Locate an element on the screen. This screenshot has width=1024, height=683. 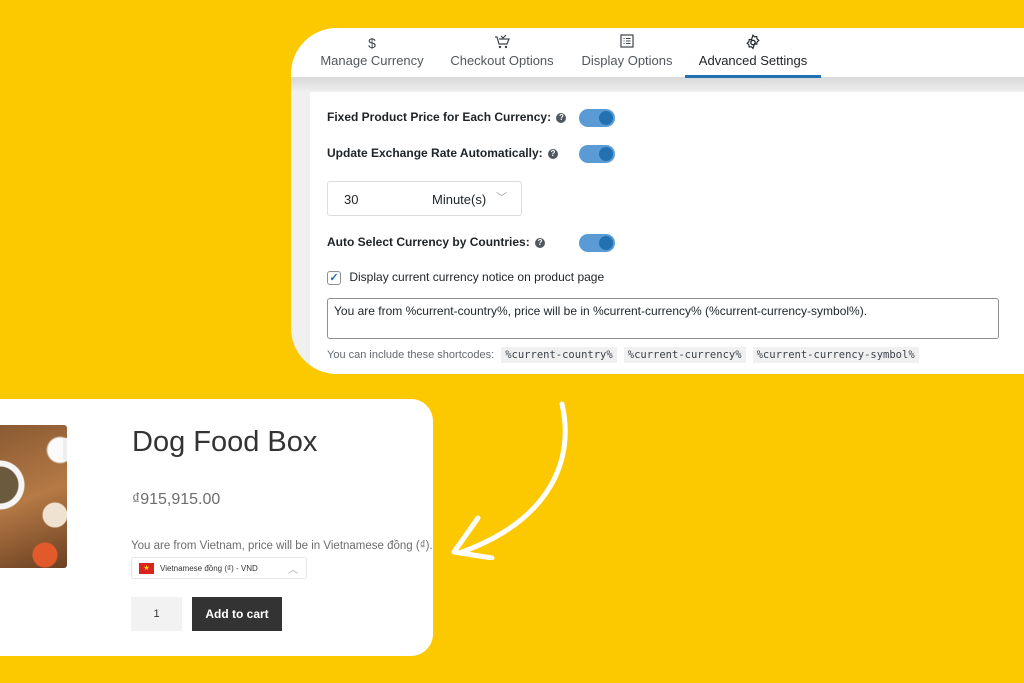
product-price: ₫915,915.00 is located at coordinates (176, 499).